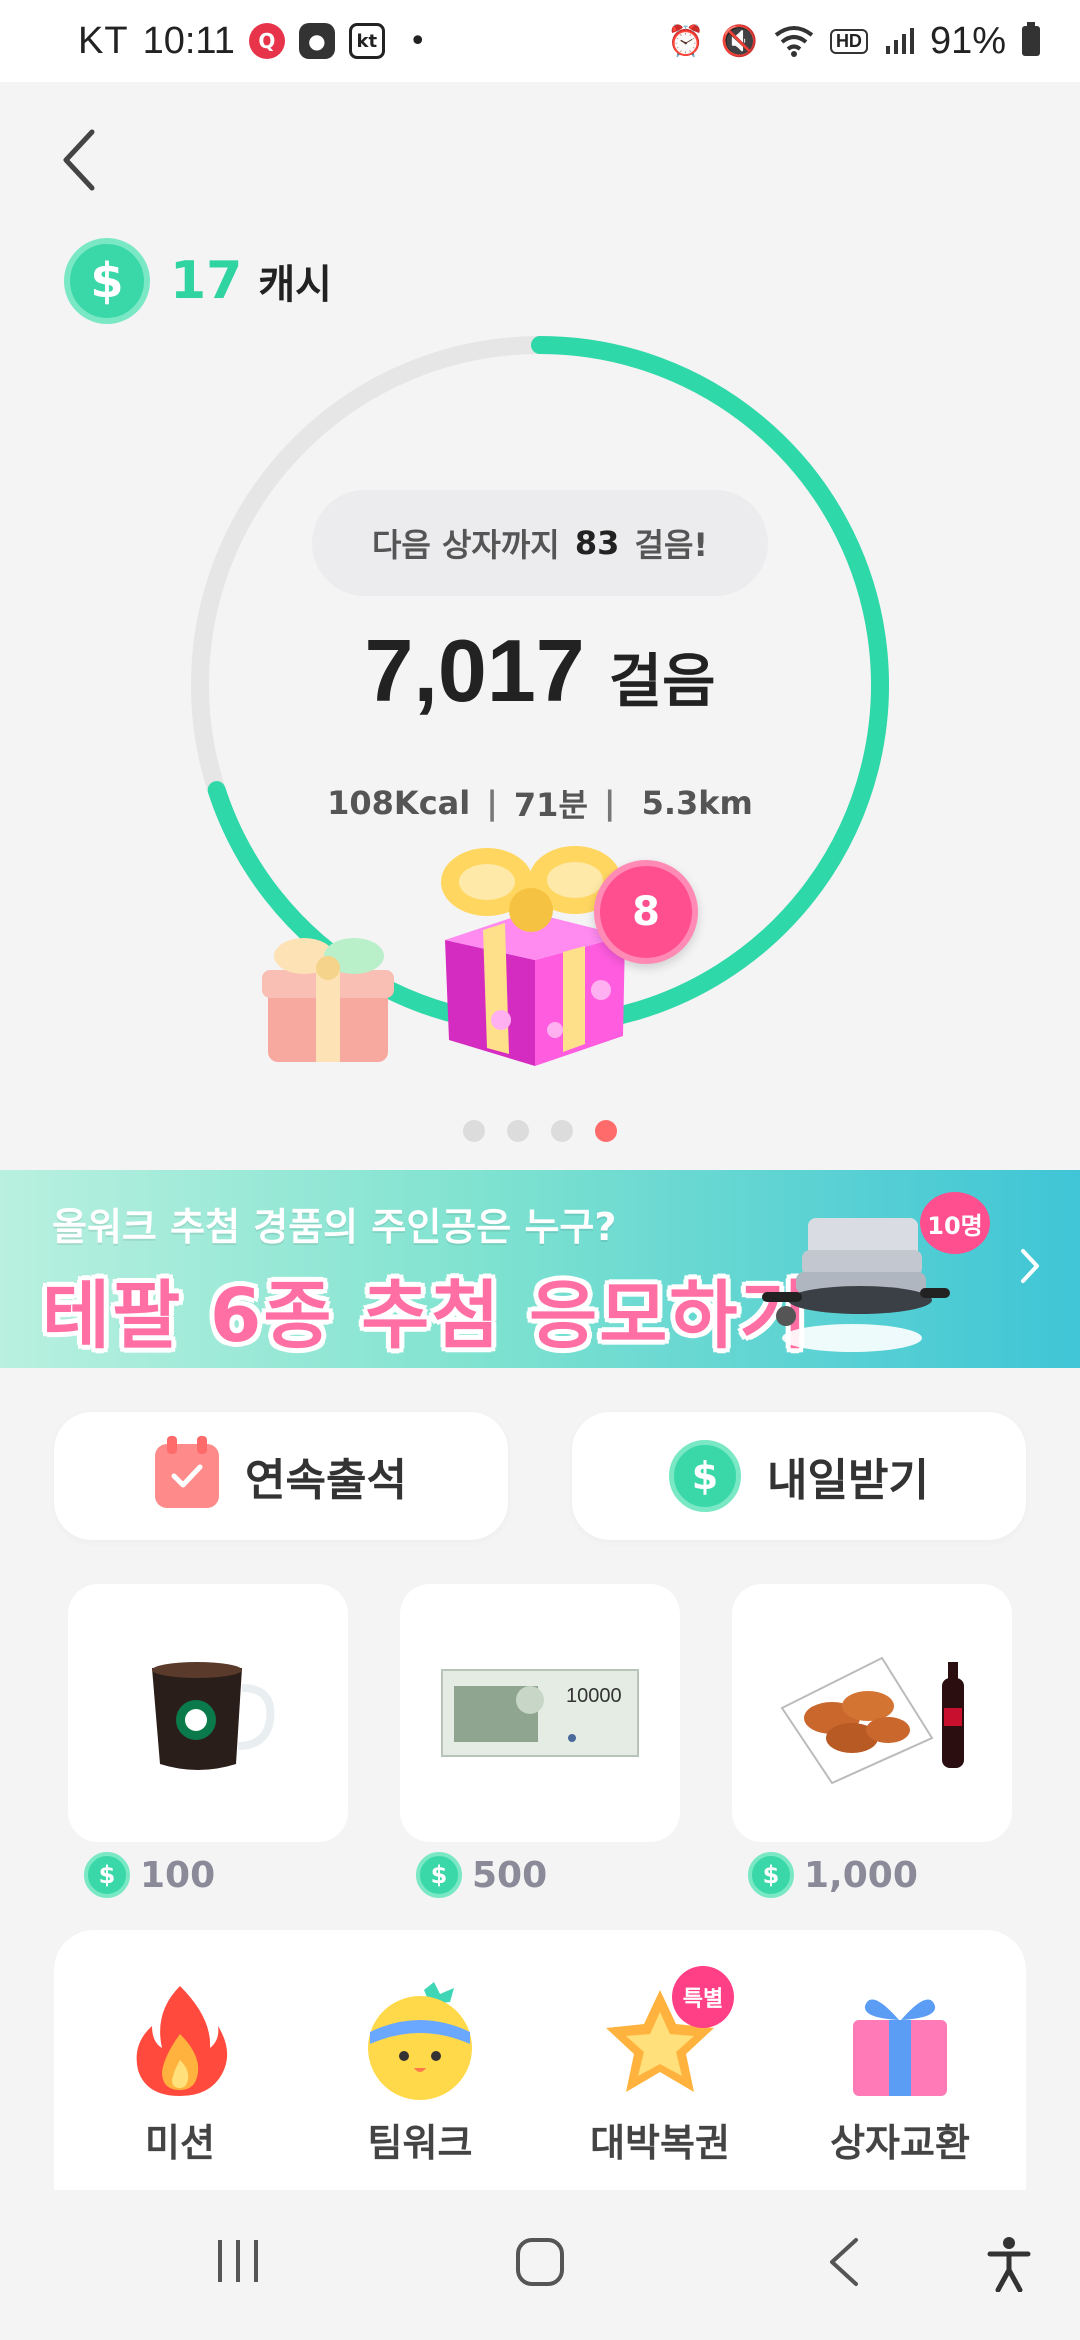 The width and height of the screenshot is (1080, 2340). I want to click on page-indicator, so click(540, 1131).